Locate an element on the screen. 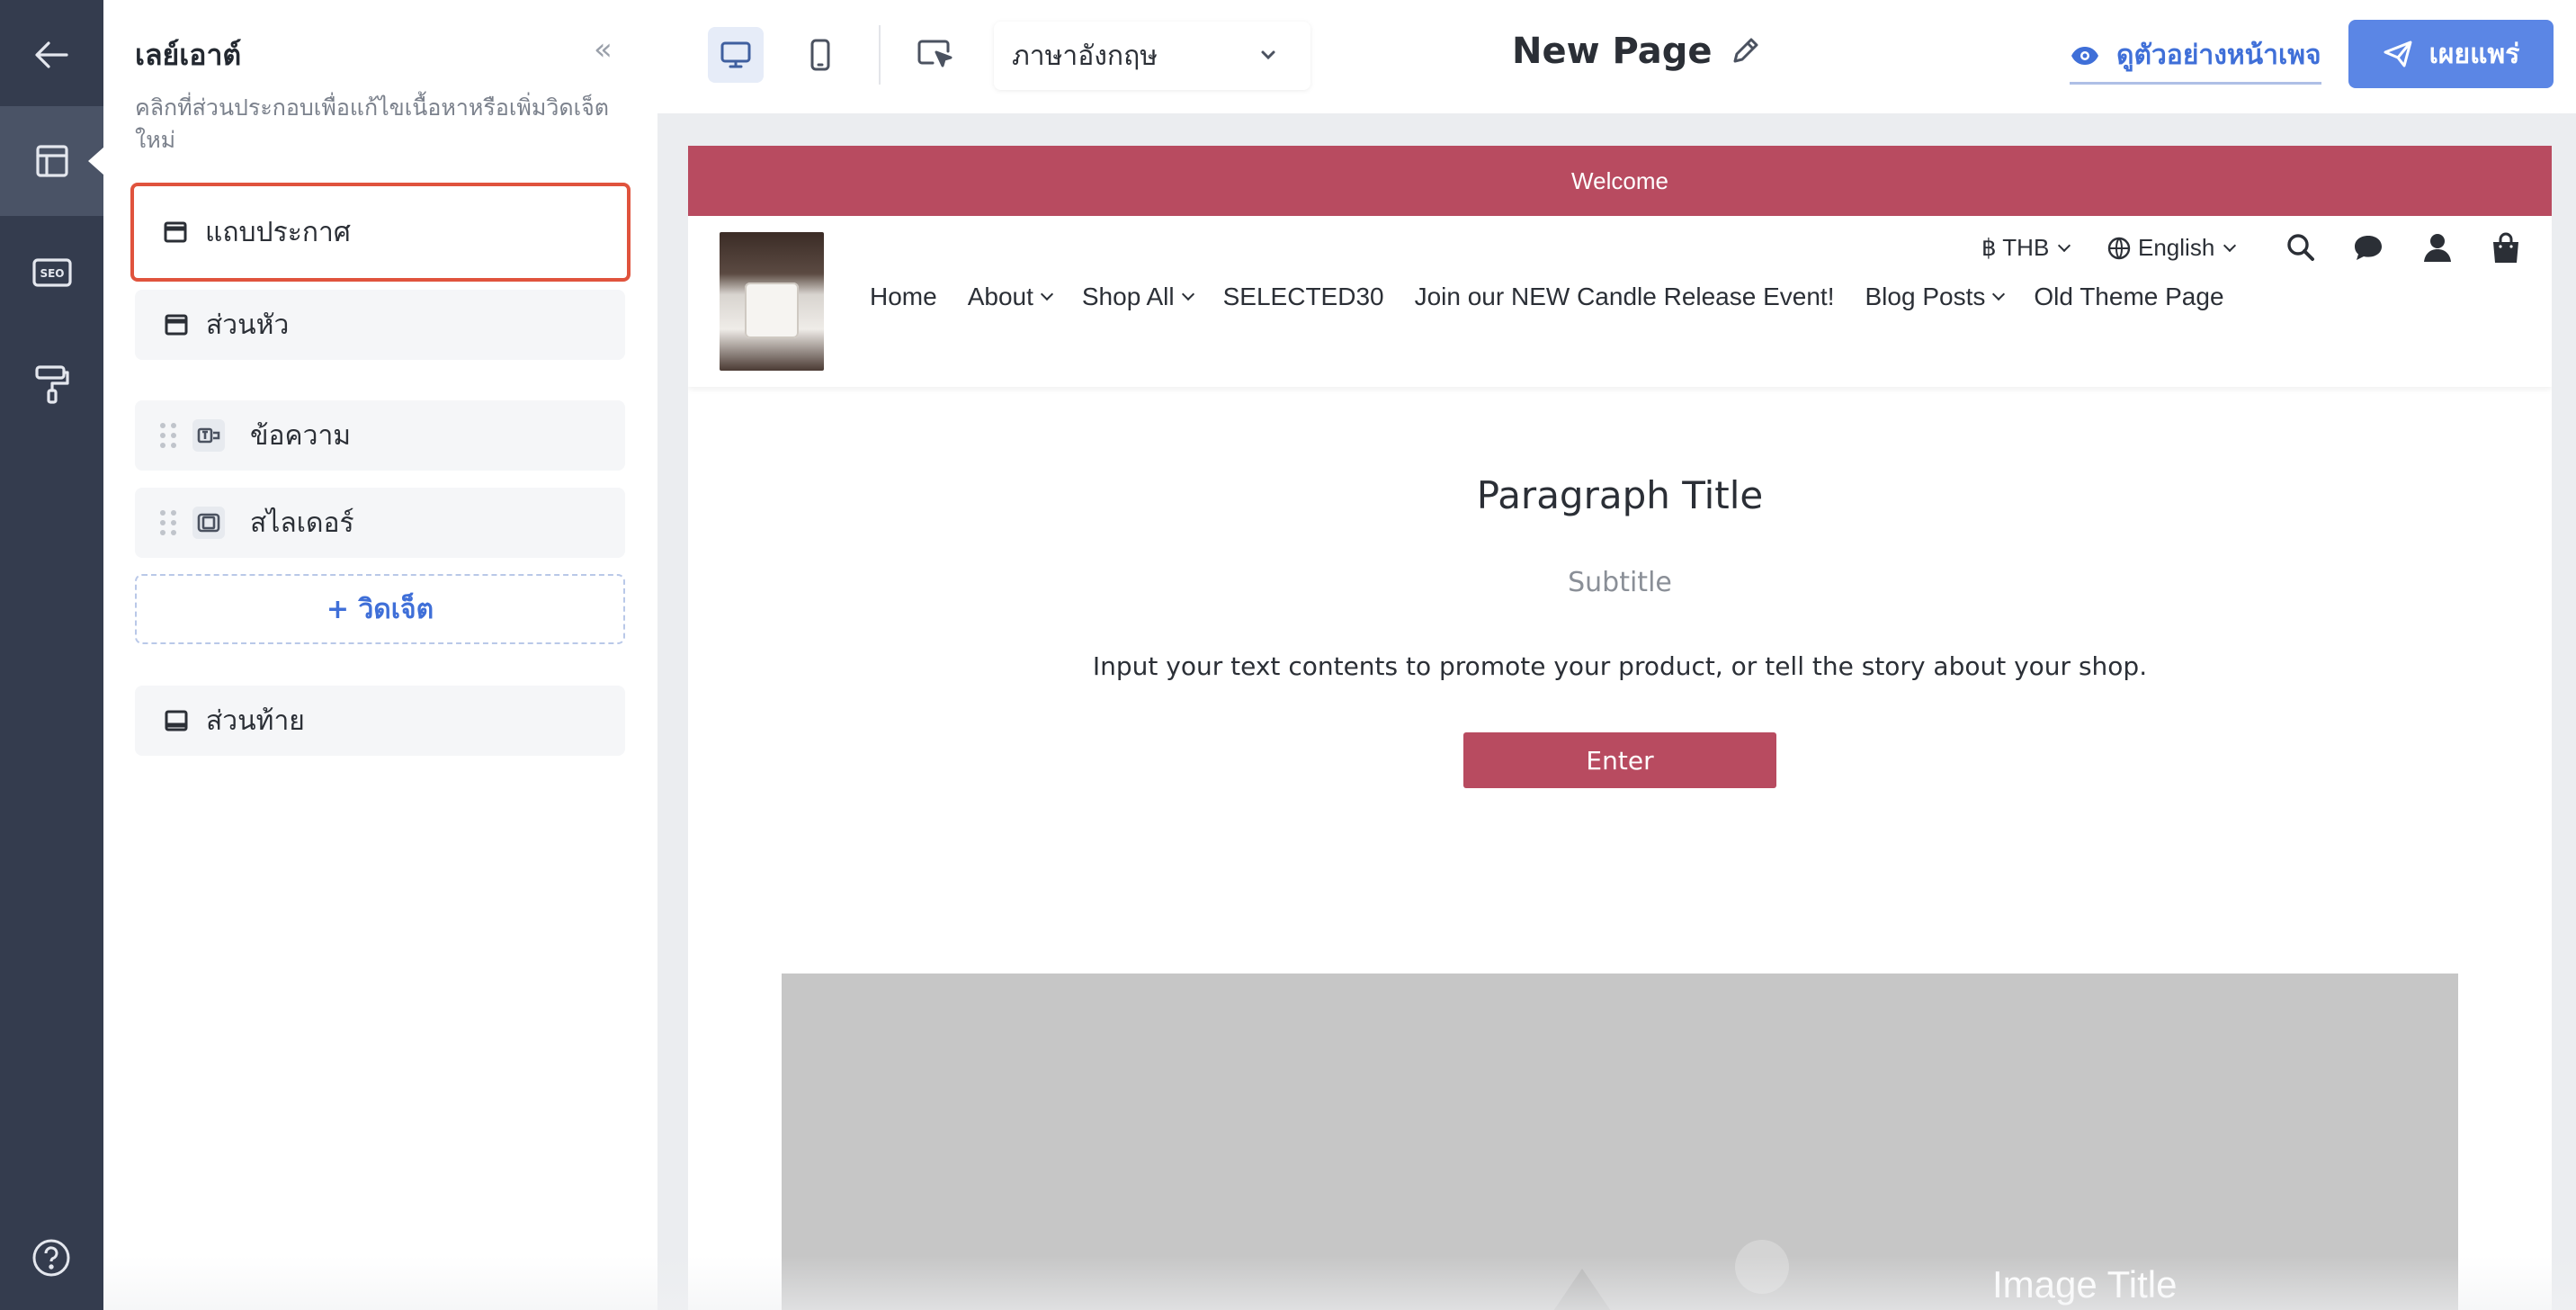 This screenshot has width=2576, height=1310. language-select: ภาษาอังกฤษ is located at coordinates (1152, 56).